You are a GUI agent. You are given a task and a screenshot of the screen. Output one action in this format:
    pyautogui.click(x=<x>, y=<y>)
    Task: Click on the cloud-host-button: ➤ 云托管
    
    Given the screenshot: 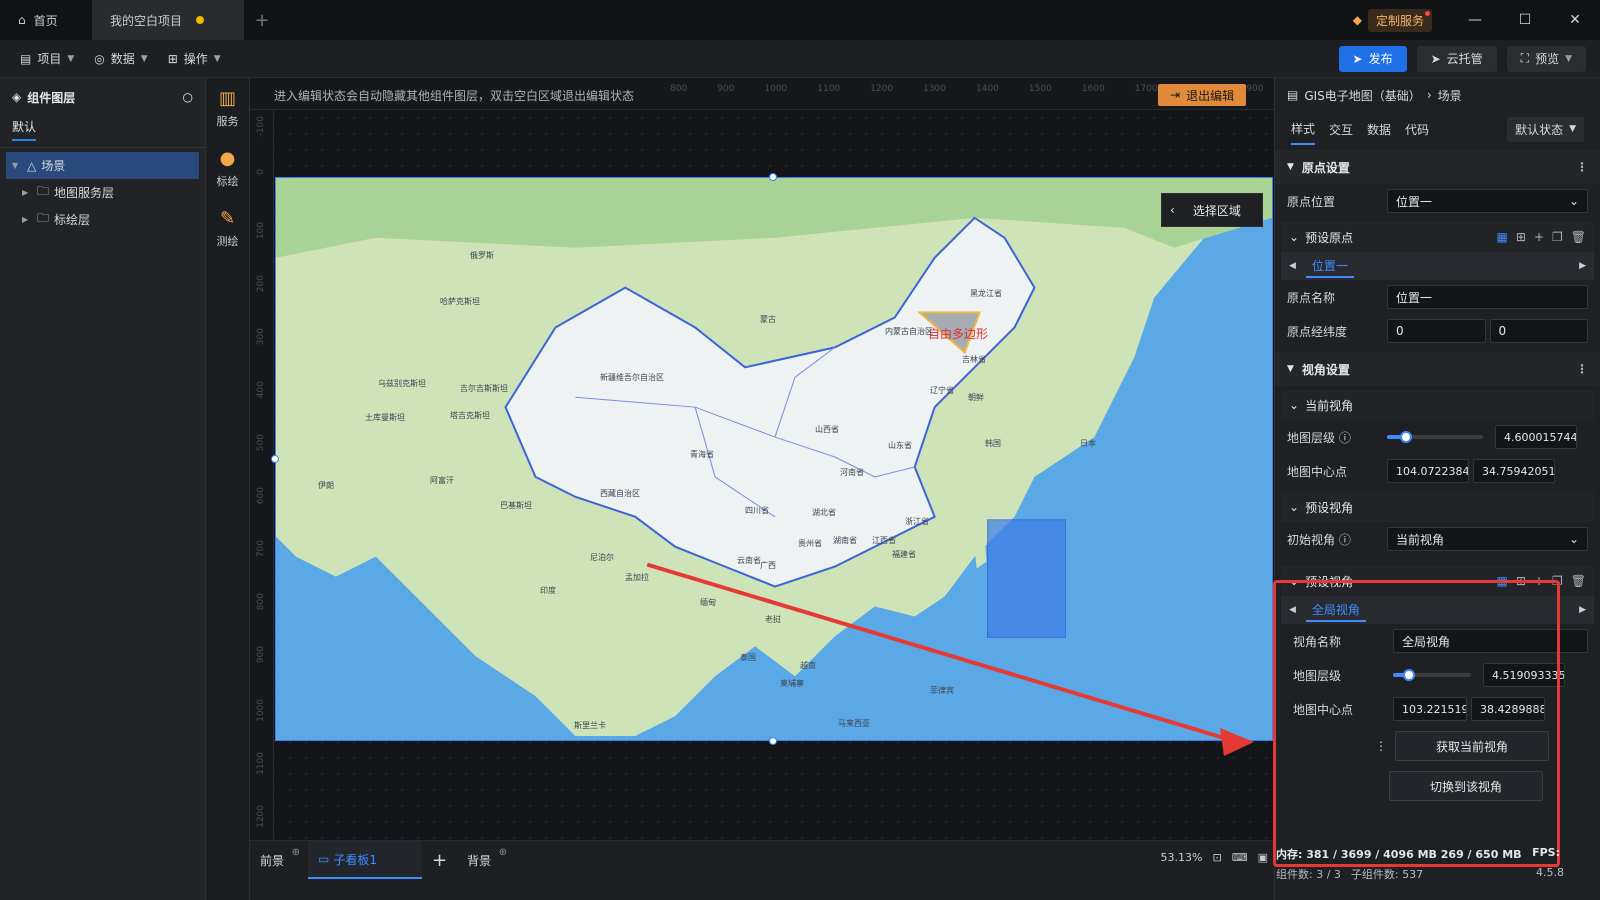 What is the action you would take?
    pyautogui.click(x=1456, y=58)
    